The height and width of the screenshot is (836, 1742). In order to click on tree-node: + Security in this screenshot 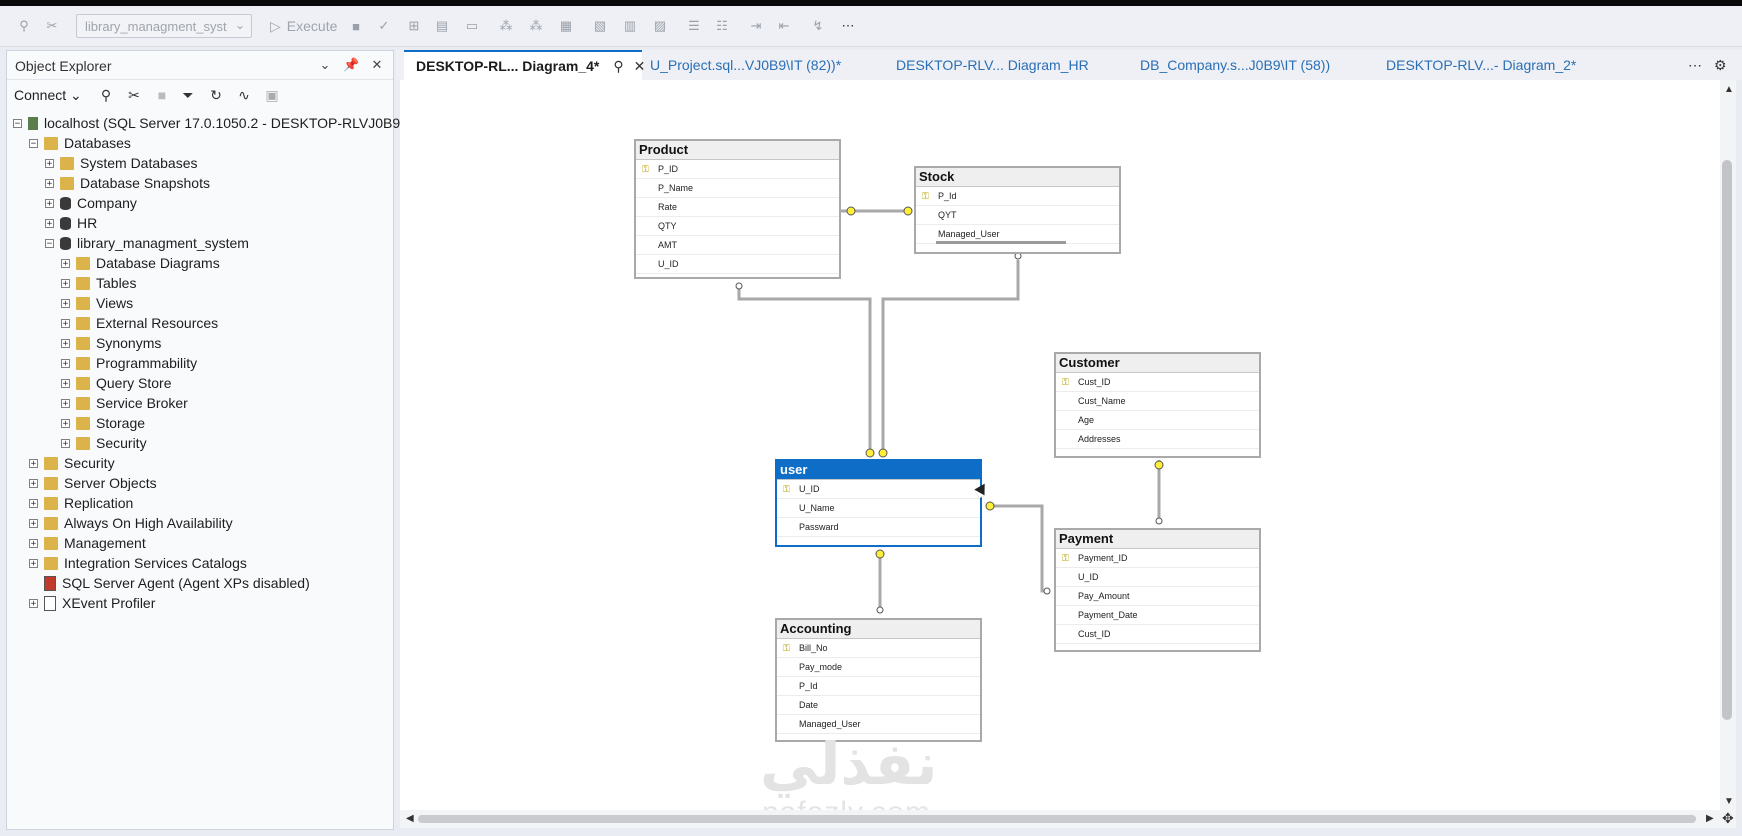, I will do `click(72, 463)`.